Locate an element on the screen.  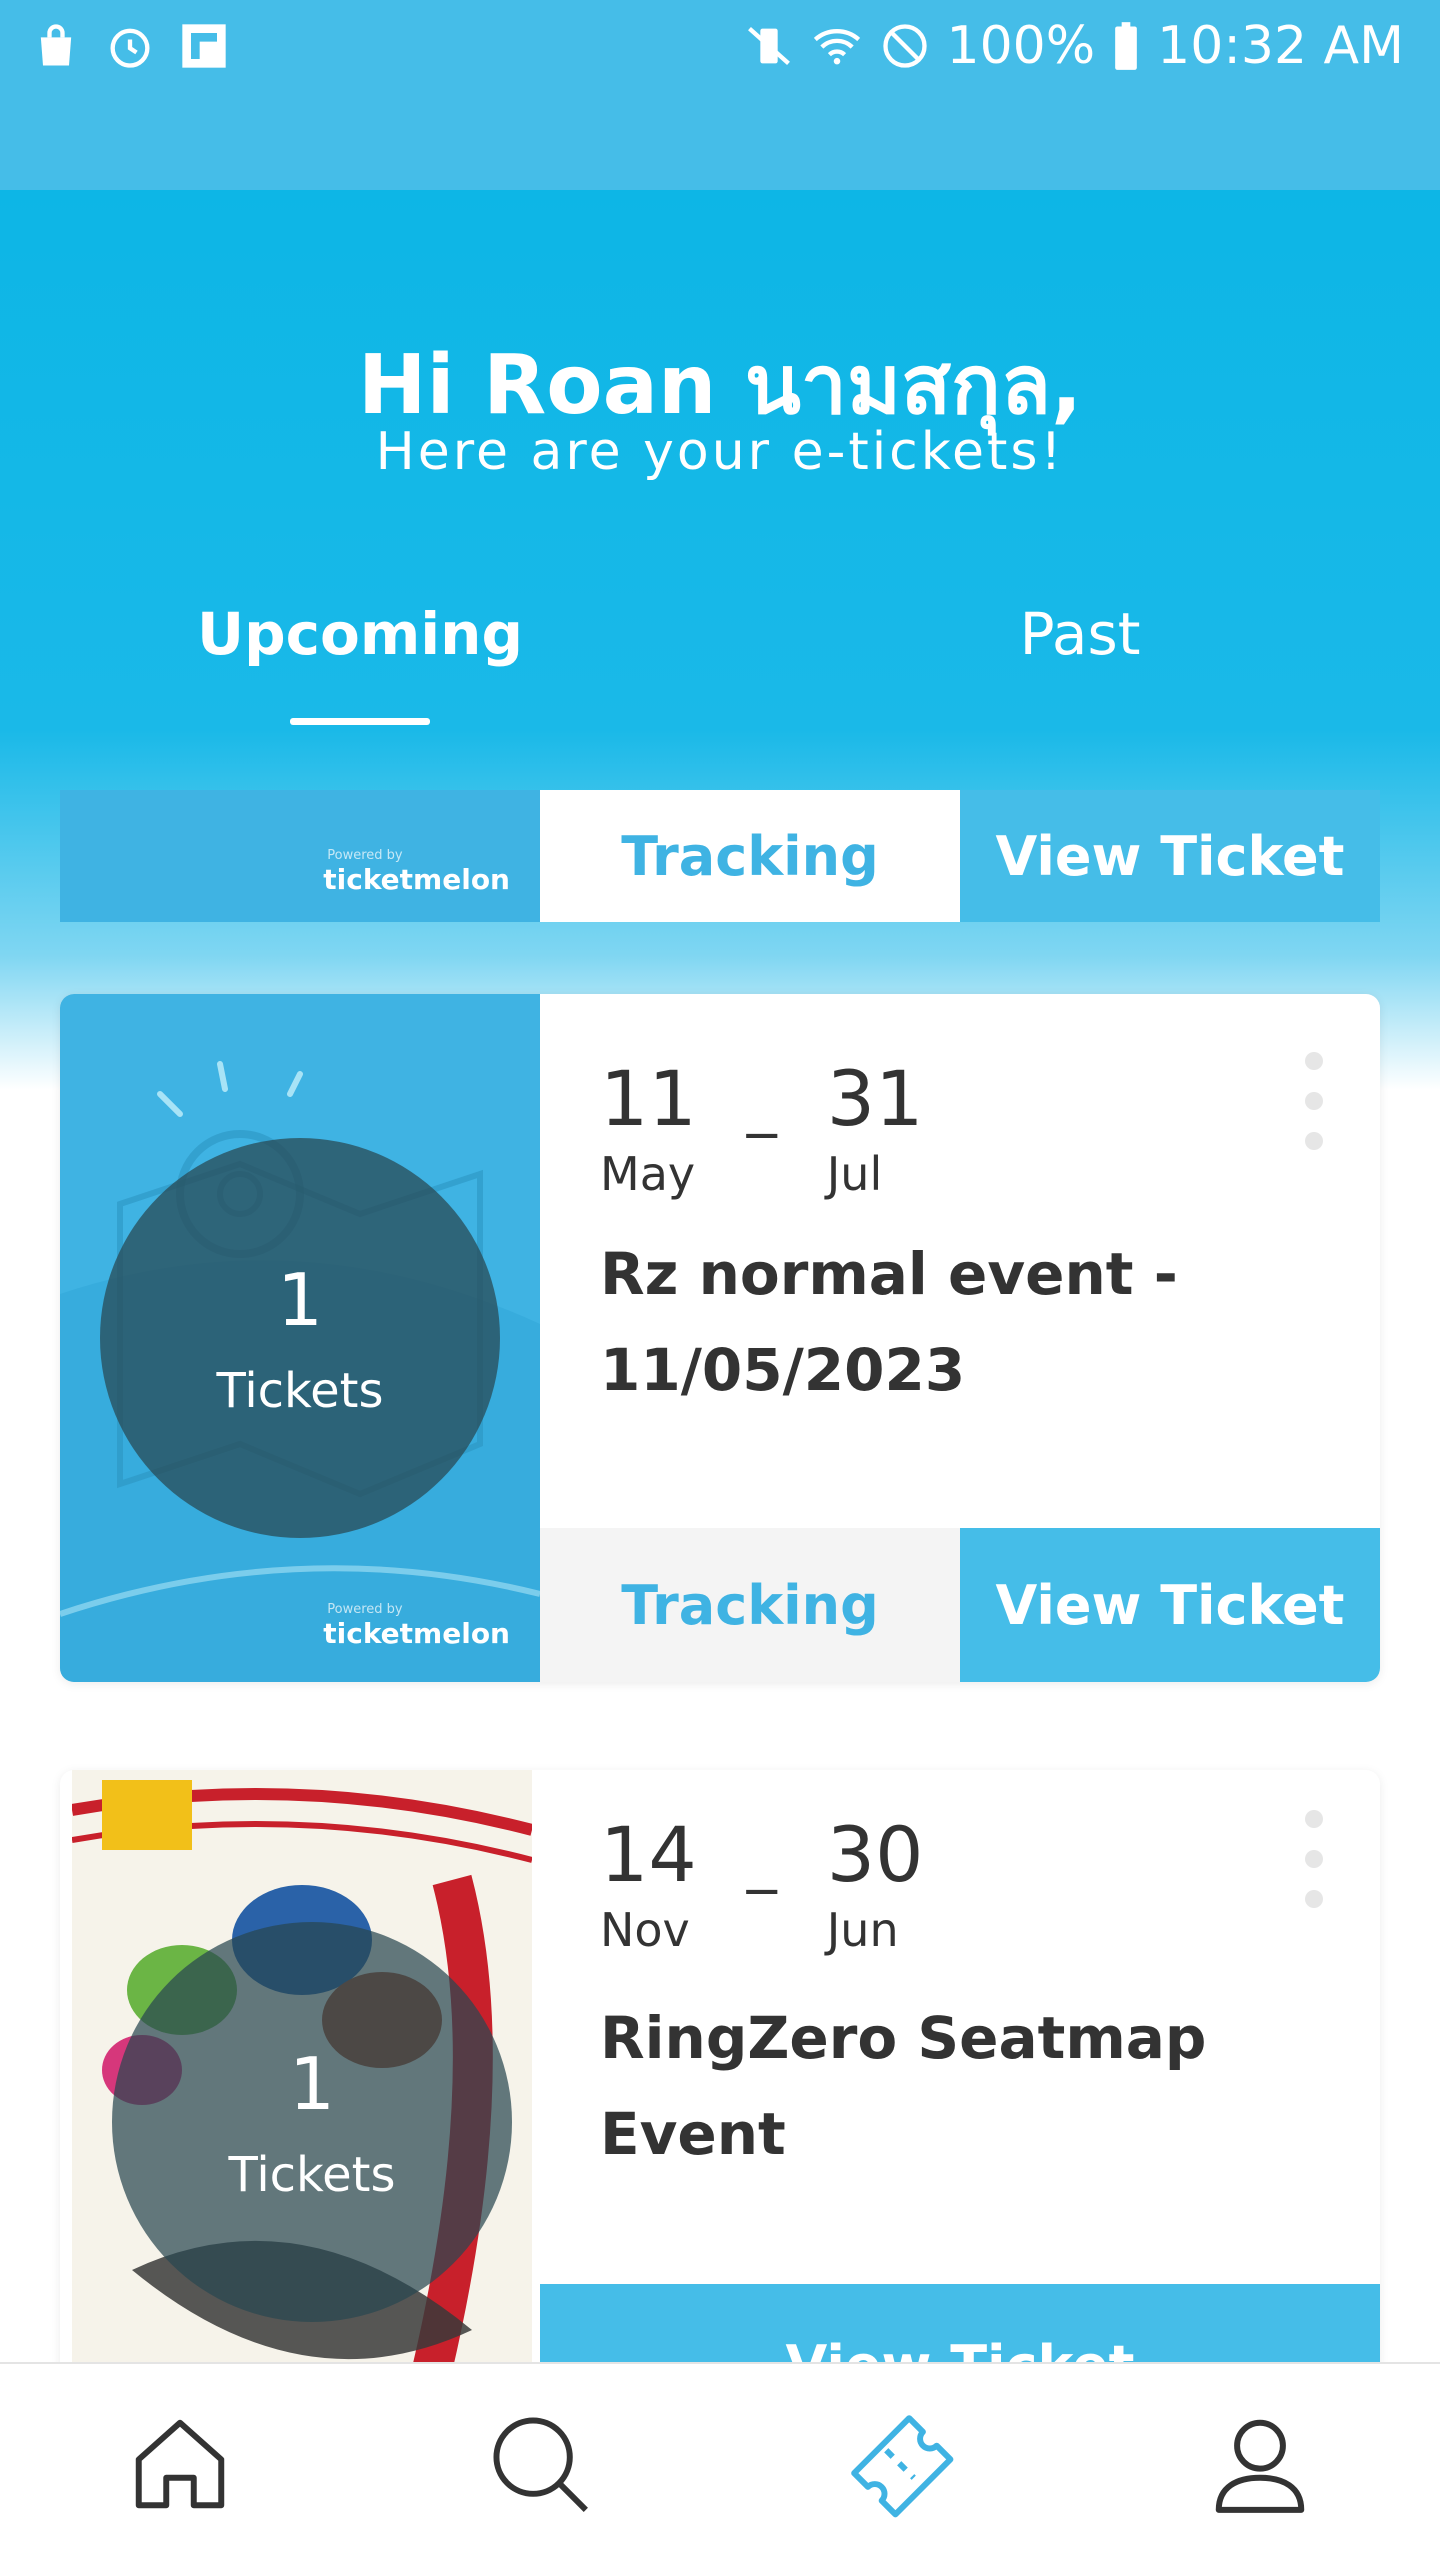
alarm-icon is located at coordinates (130, 48).